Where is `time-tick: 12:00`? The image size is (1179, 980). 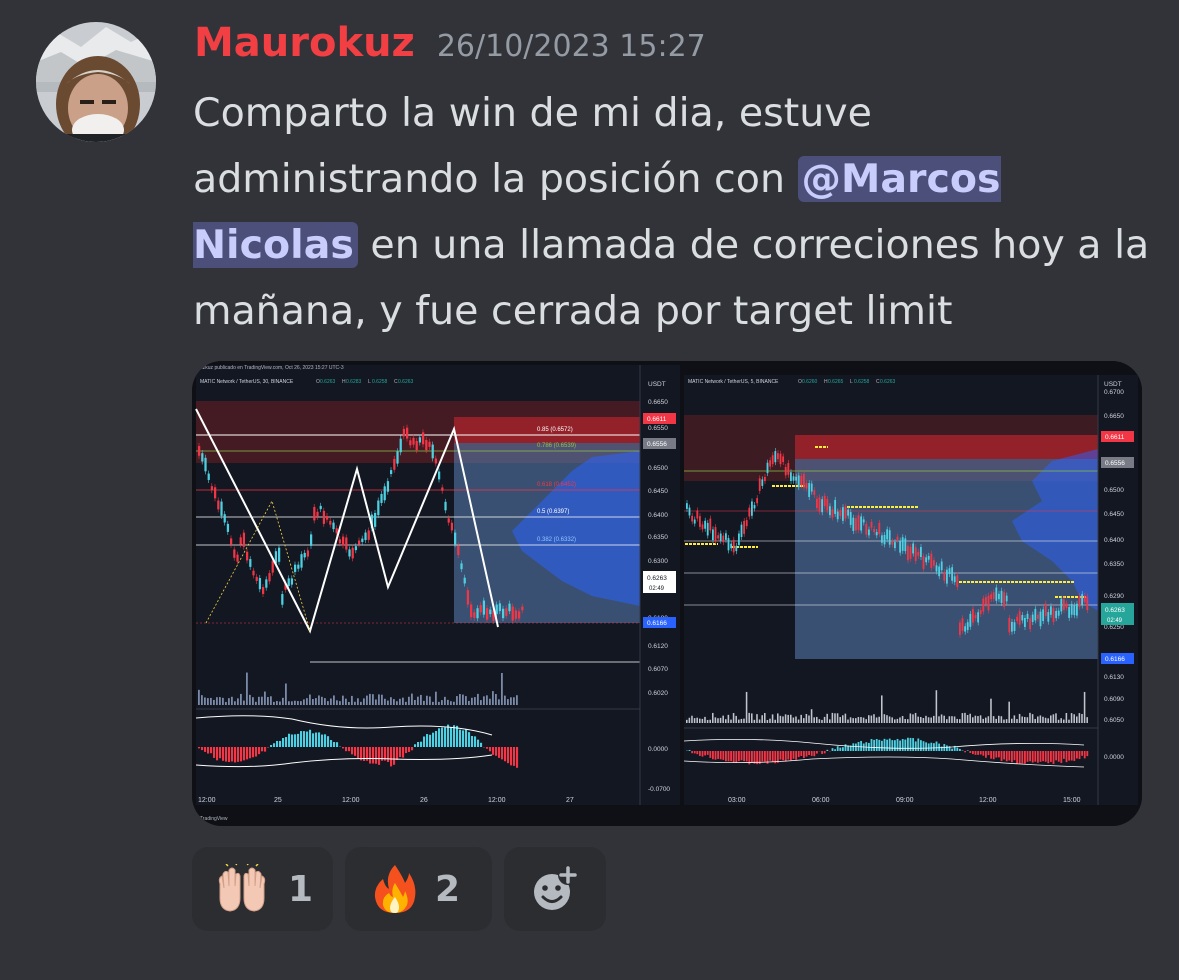 time-tick: 12:00 is located at coordinates (988, 800).